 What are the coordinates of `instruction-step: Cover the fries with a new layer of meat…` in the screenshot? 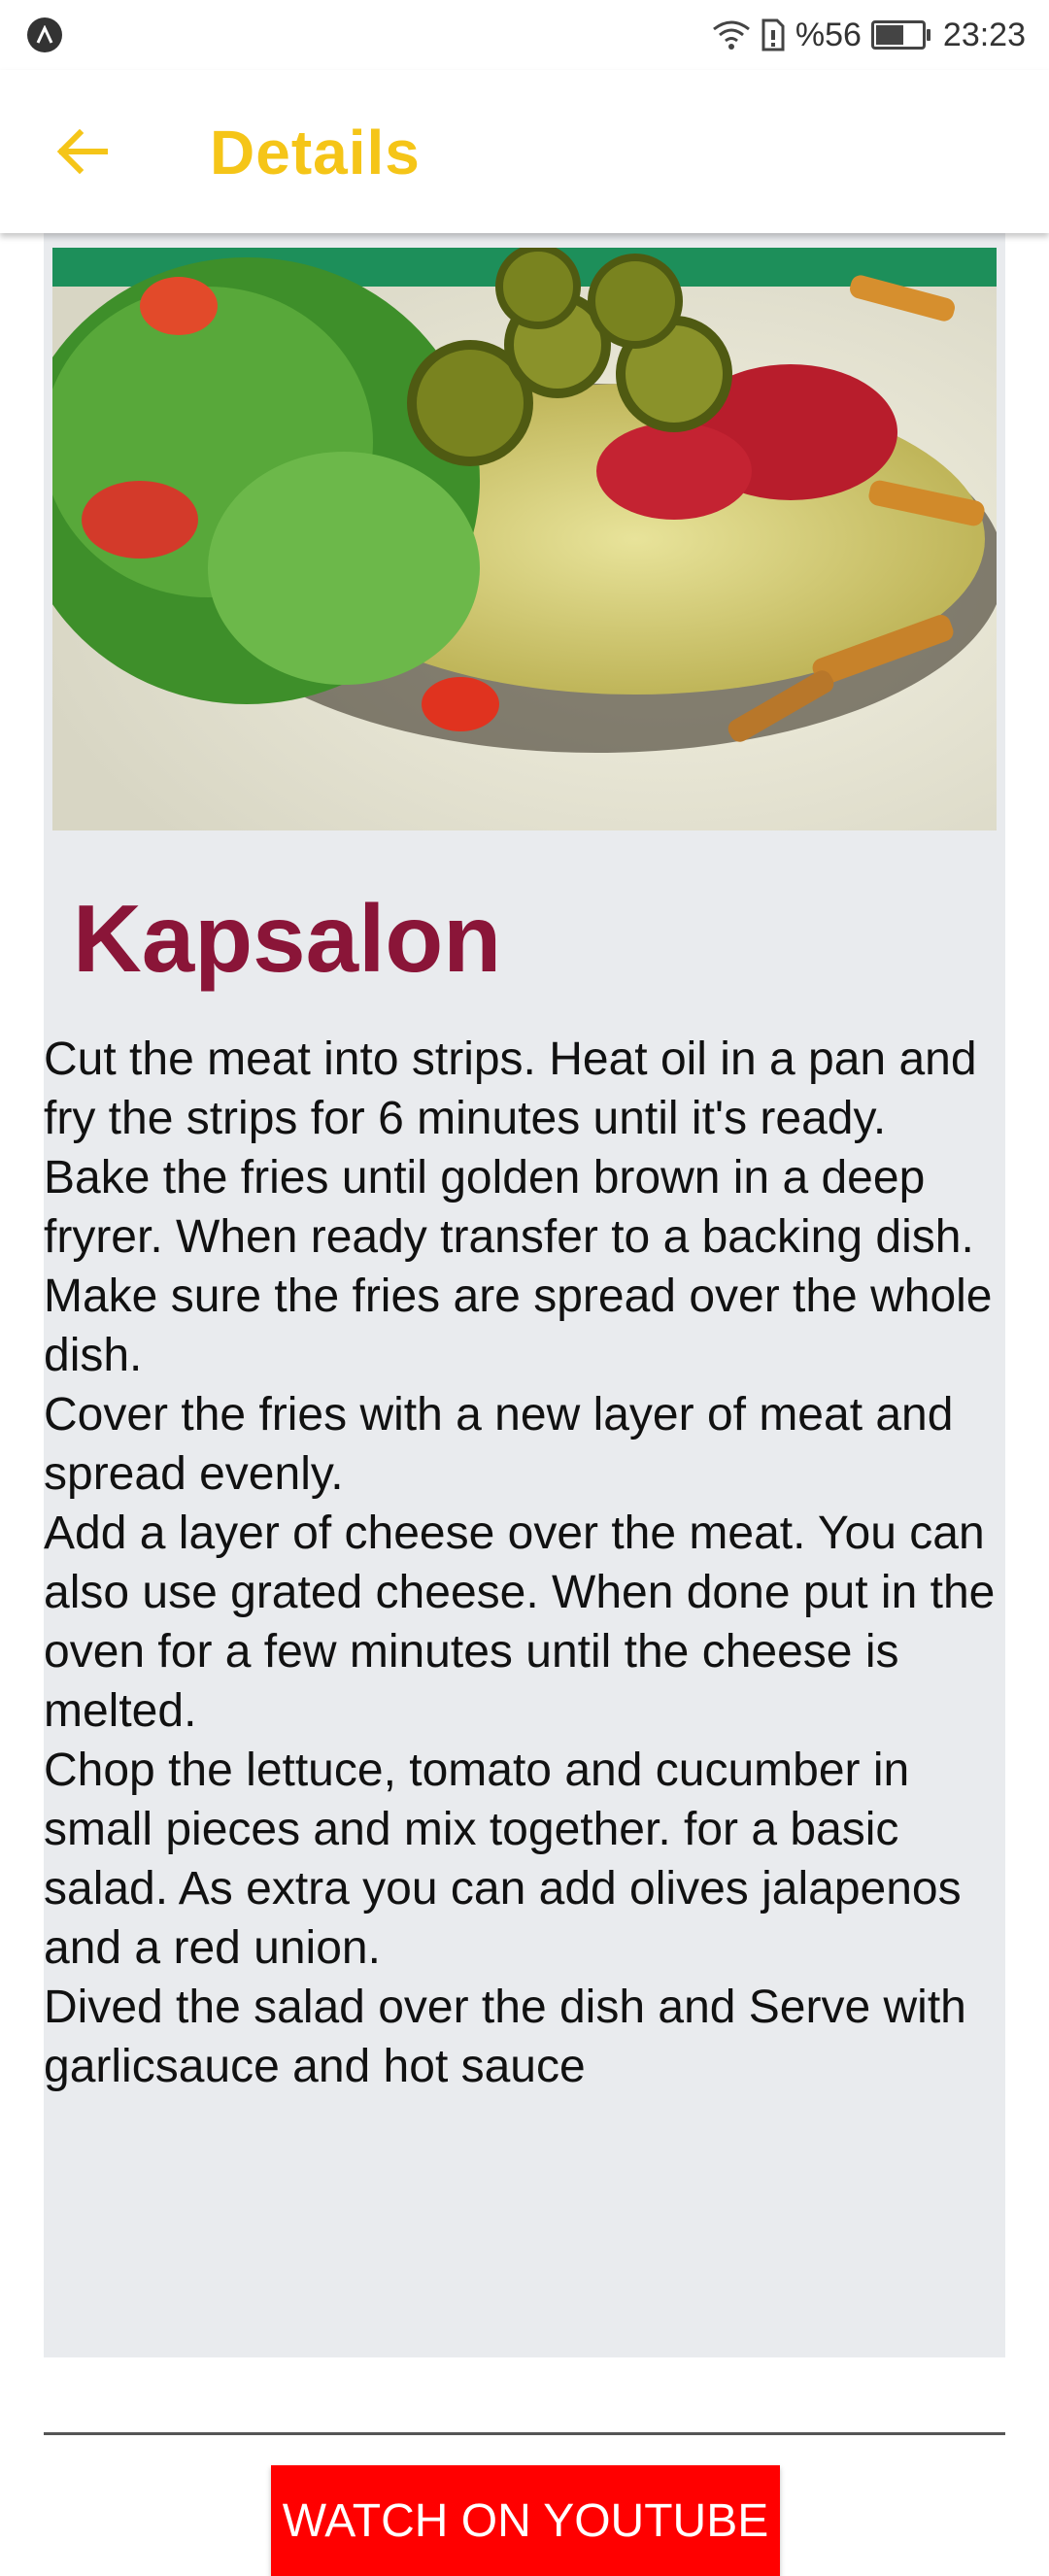 It's located at (499, 1444).